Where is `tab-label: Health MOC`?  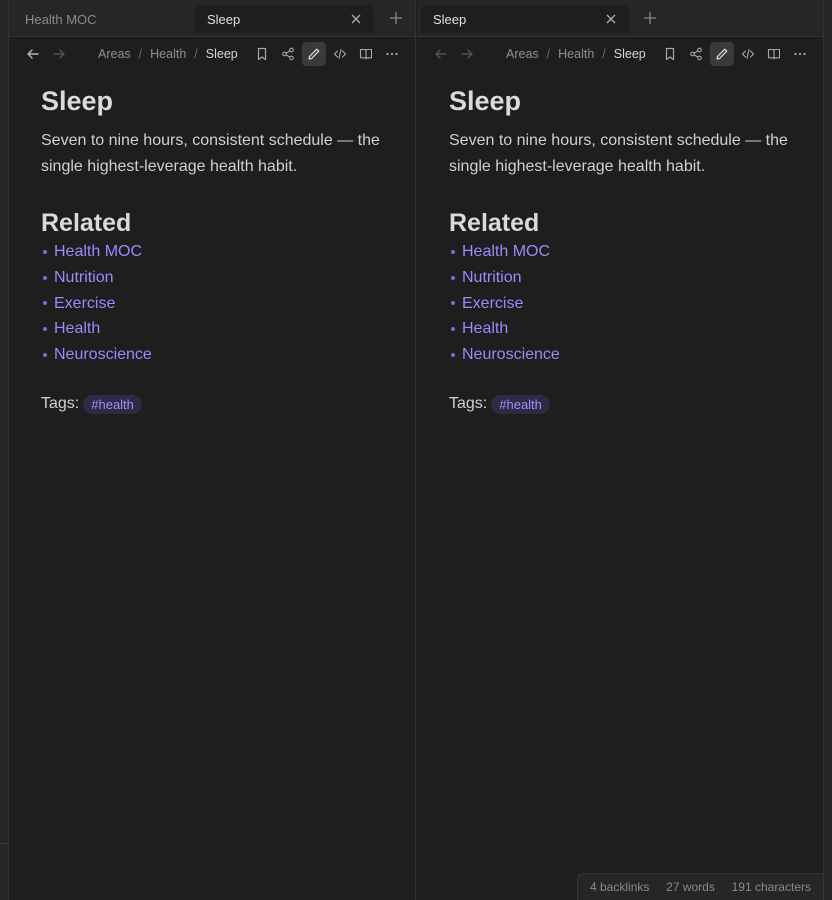 tab-label: Health MOC is located at coordinates (61, 19).